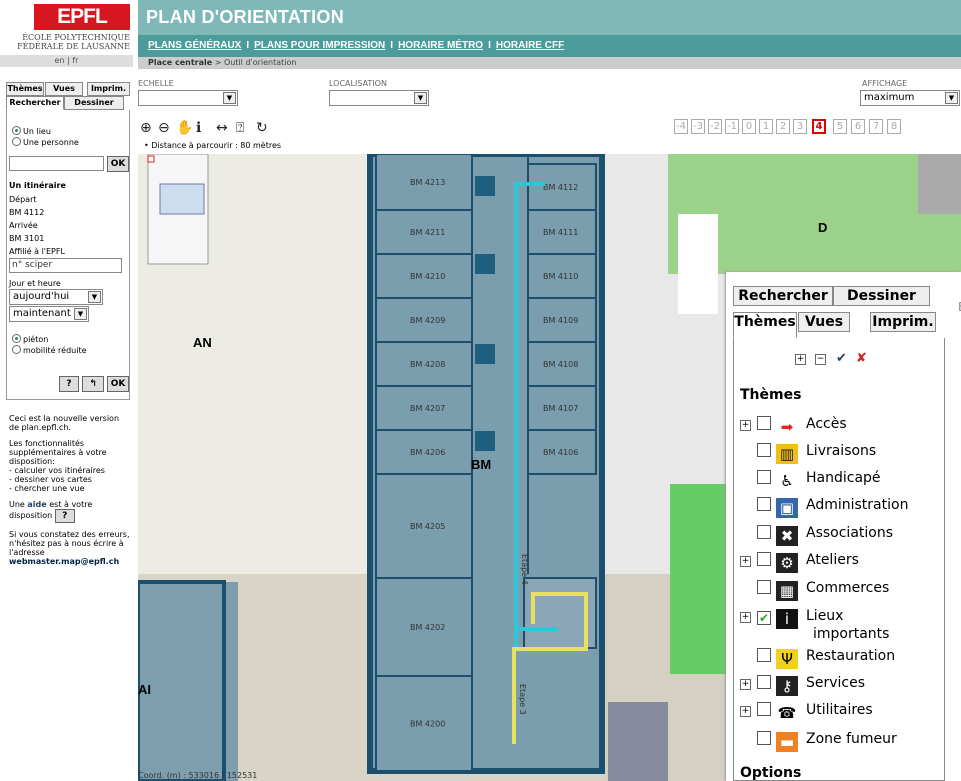  I want to click on theme-item: +▣Administration, so click(824, 506).